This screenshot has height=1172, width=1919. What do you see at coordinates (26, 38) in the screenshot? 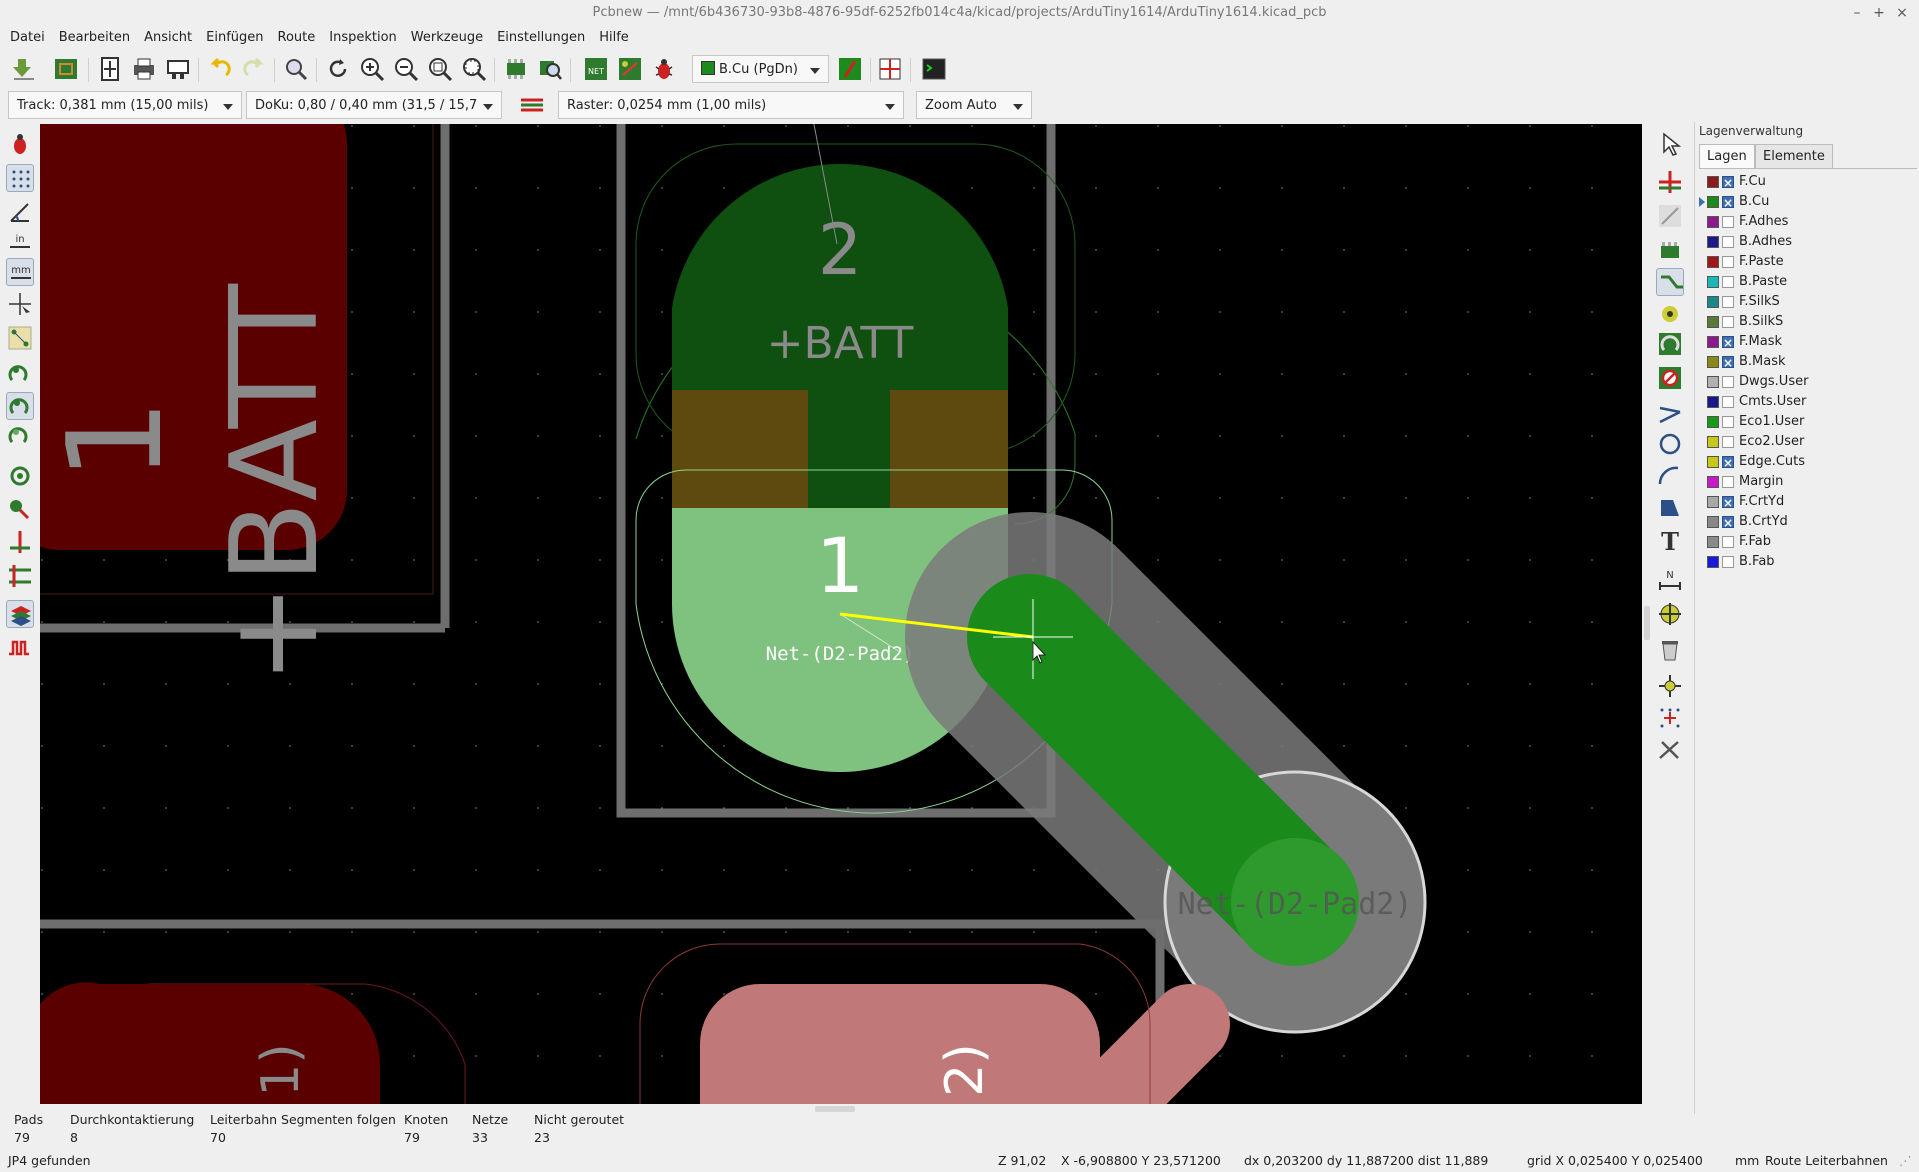
I see `menu-datei: Datei` at bounding box center [26, 38].